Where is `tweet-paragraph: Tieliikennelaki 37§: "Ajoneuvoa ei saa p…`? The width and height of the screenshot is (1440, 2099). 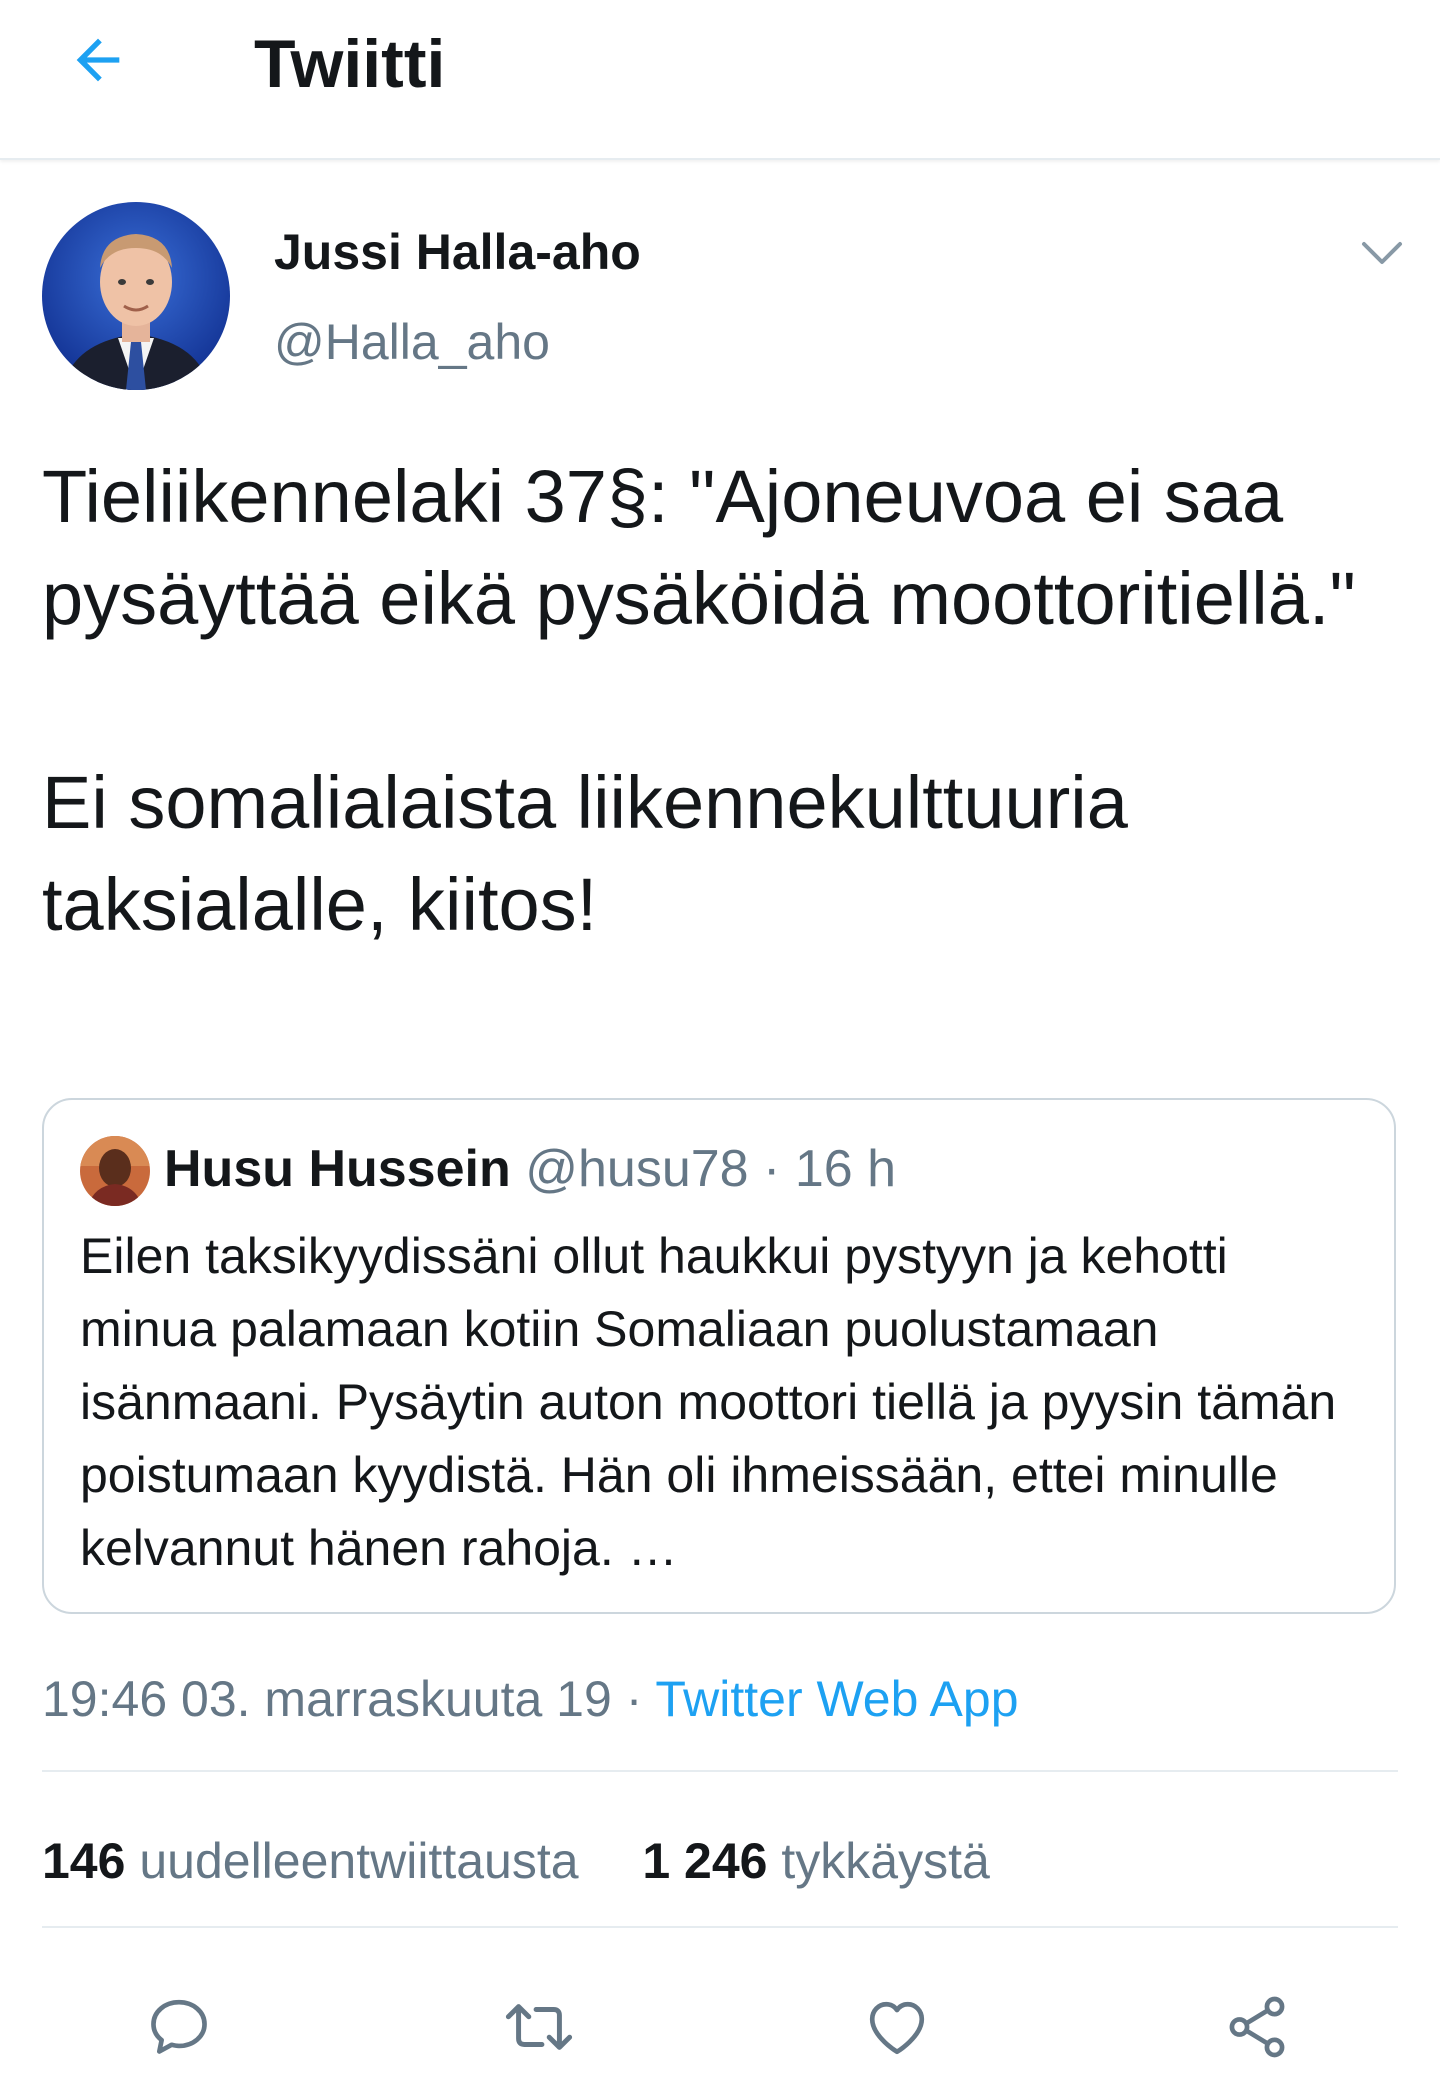
tweet-paragraph: Tieliikennelaki 37§: "Ajoneuvoa ei saa p… is located at coordinates (699, 547).